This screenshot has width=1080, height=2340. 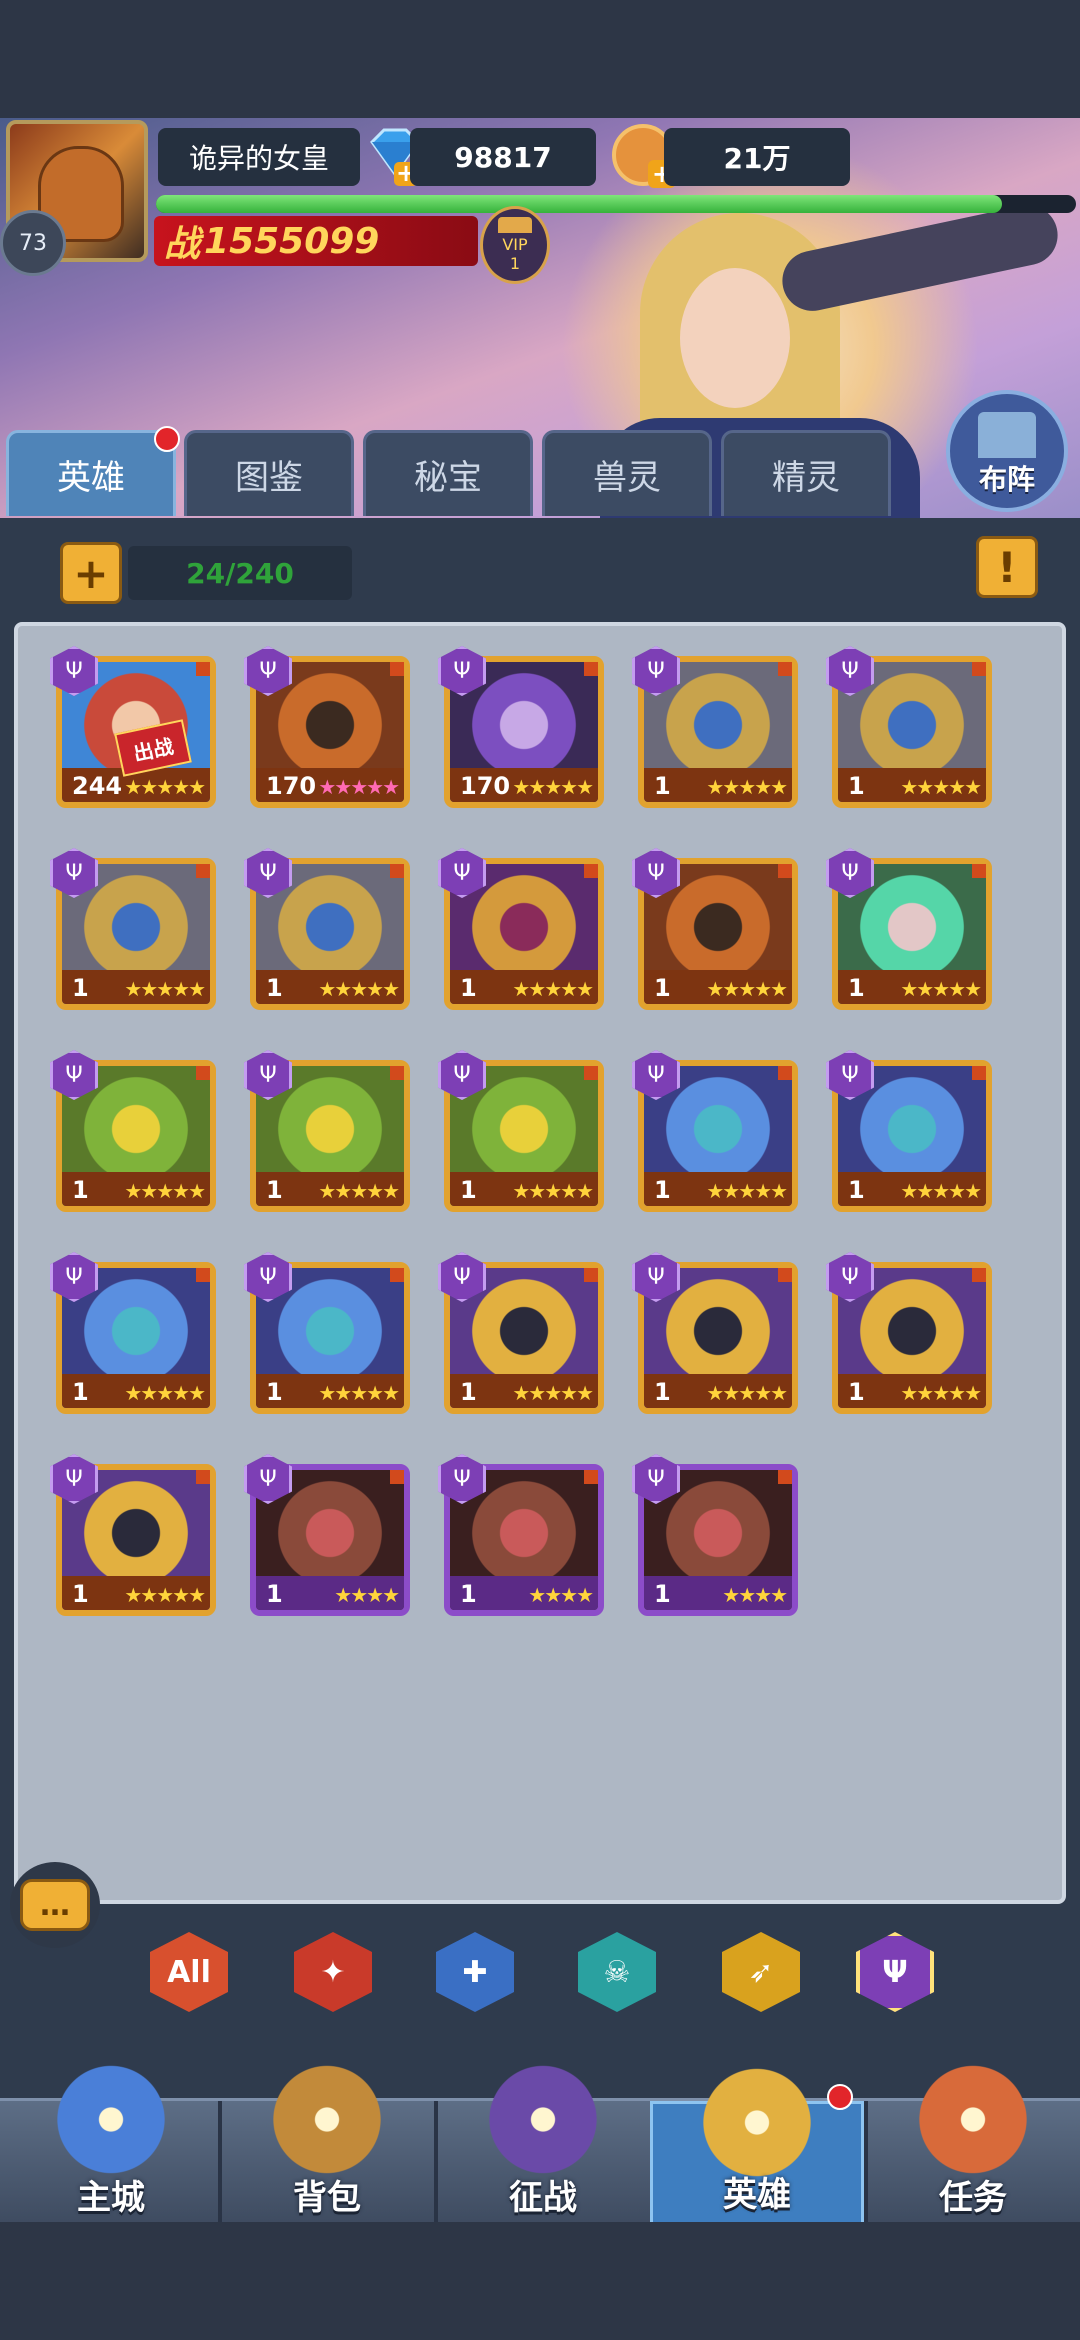 I want to click on exp-bar, so click(x=616, y=204).